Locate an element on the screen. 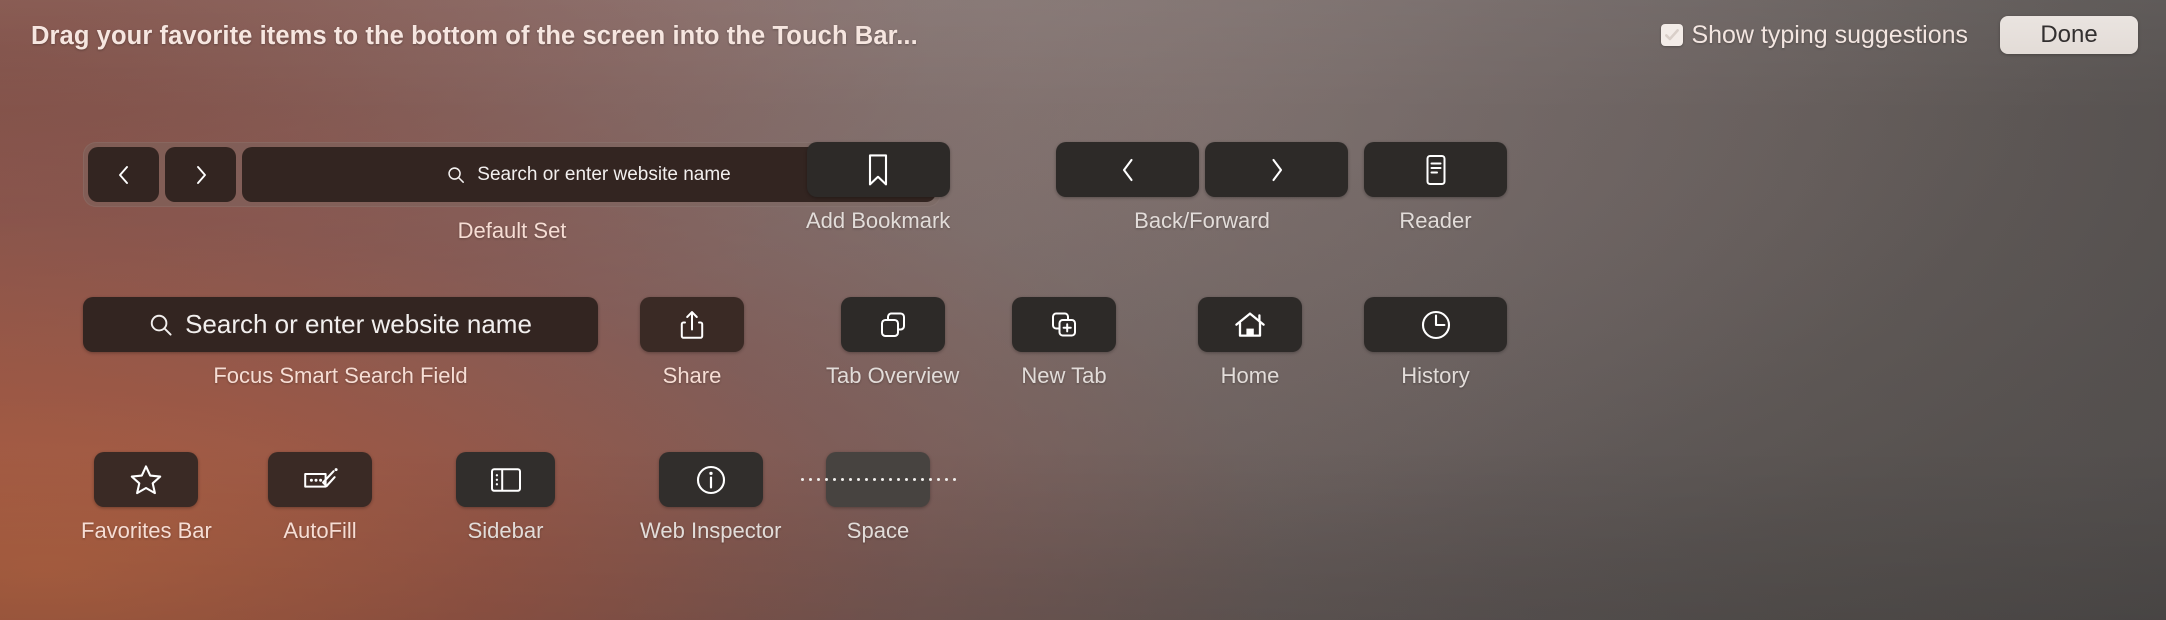 Image resolution: width=2166 pixels, height=620 pixels. info-circle-icon is located at coordinates (710, 479).